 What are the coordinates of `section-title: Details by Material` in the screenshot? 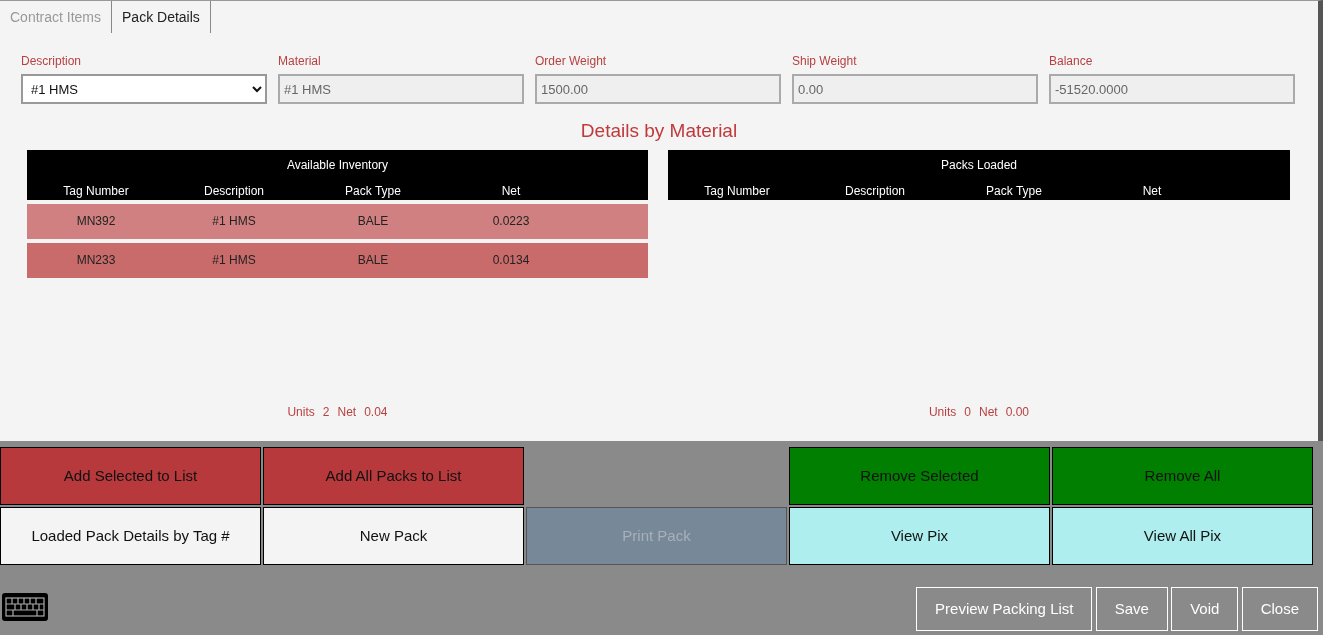 It's located at (659, 131).